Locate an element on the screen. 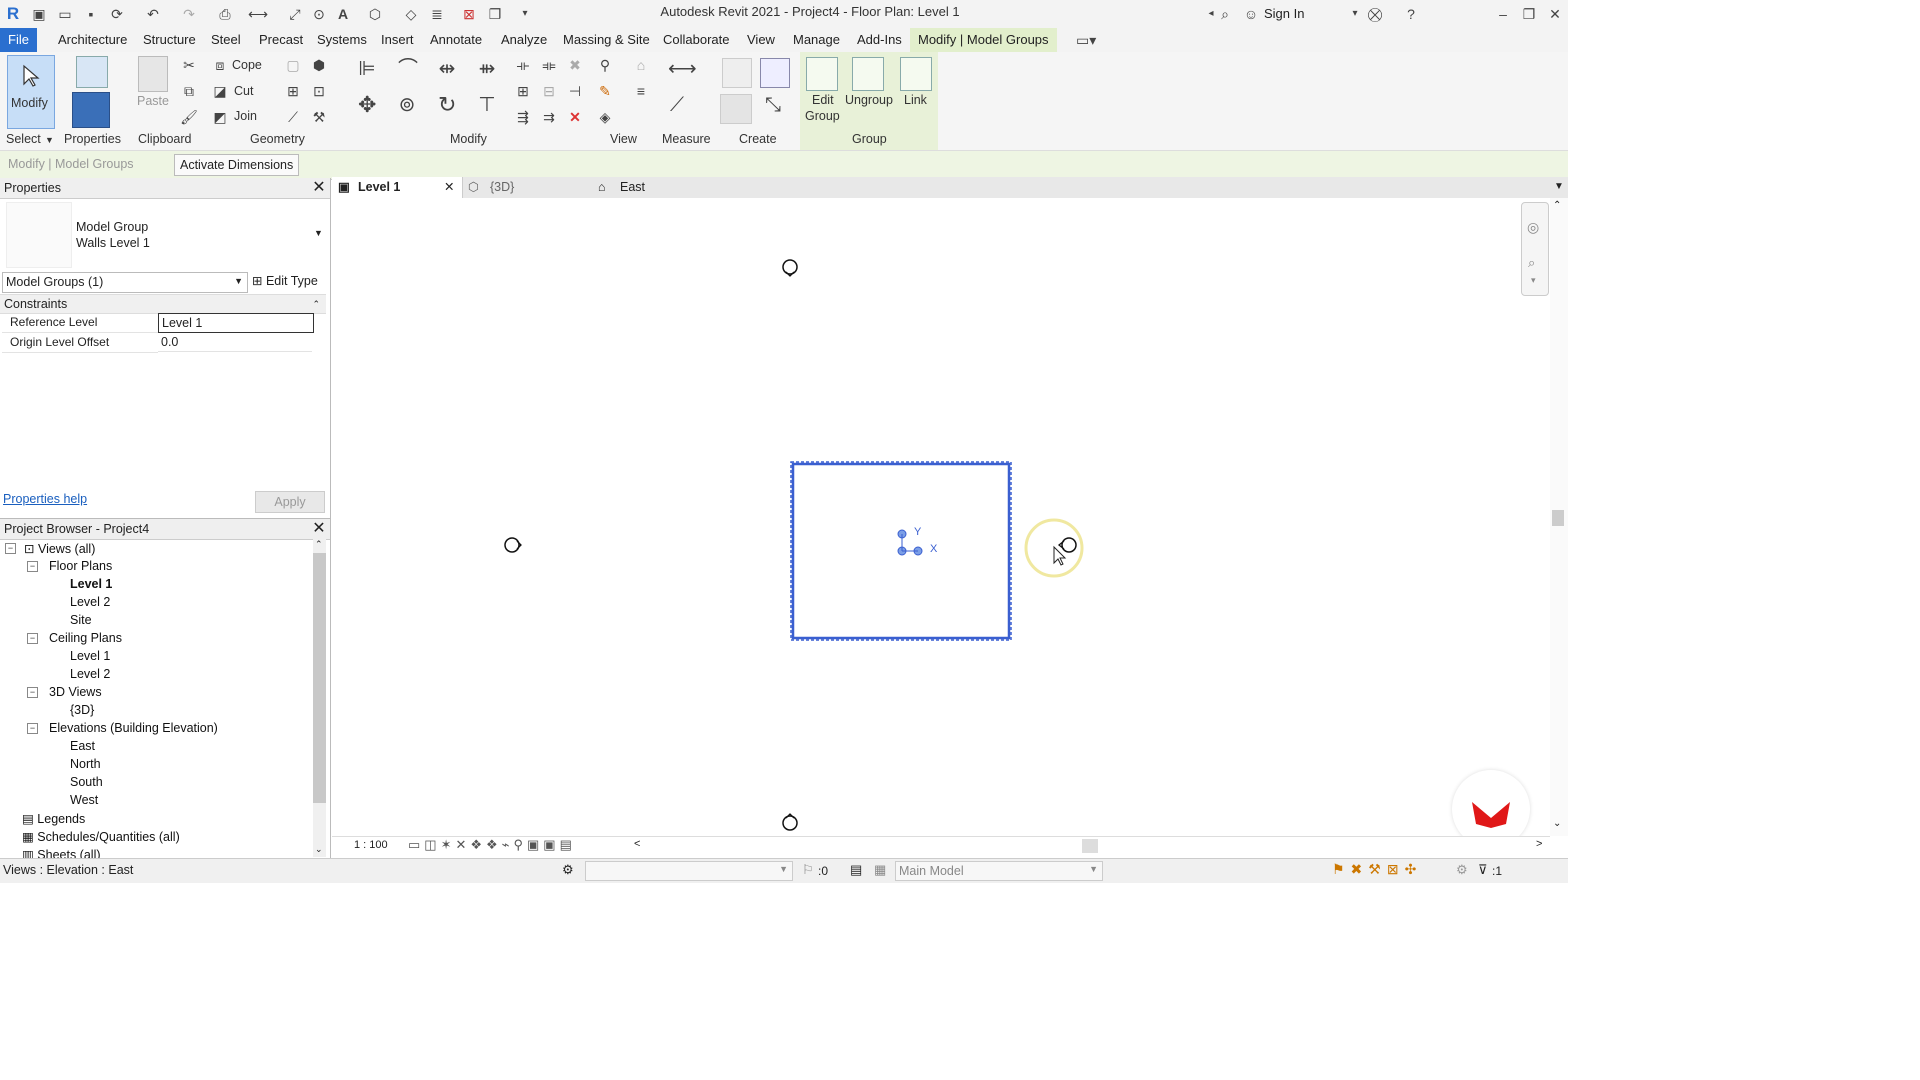 The image size is (1920, 1080). join-label: Join is located at coordinates (245, 116).